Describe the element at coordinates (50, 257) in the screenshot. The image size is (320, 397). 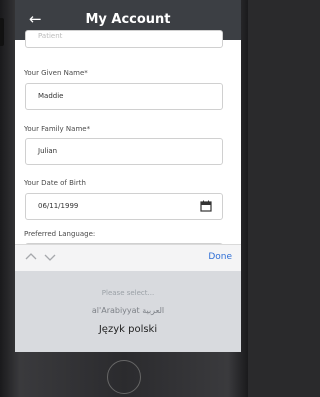
I see `chevron-down-icon` at that location.